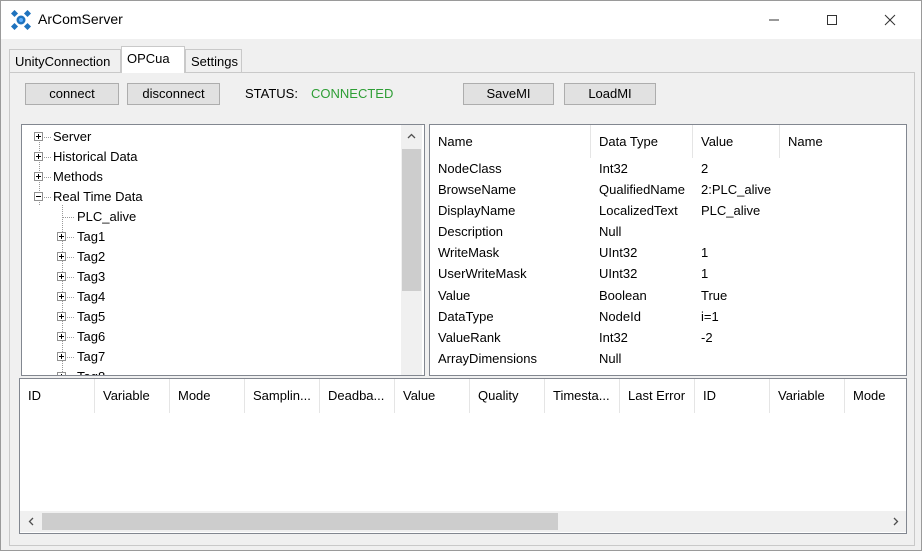 The image size is (922, 551). I want to click on column-header-variable: Variable, so click(132, 396).